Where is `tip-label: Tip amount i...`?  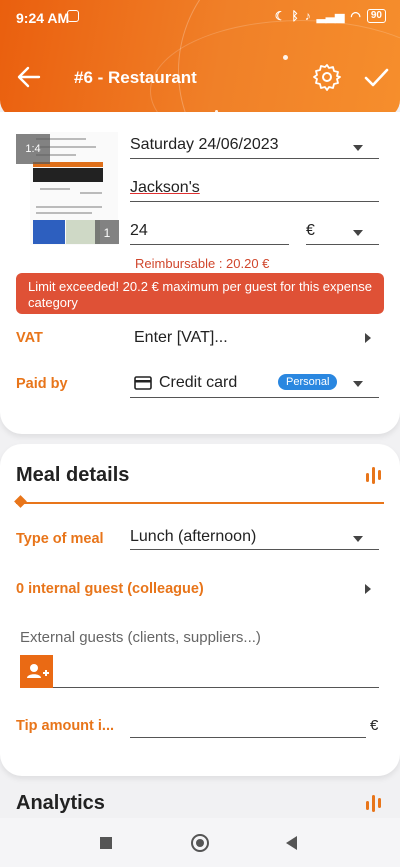 tip-label: Tip amount i... is located at coordinates (65, 726).